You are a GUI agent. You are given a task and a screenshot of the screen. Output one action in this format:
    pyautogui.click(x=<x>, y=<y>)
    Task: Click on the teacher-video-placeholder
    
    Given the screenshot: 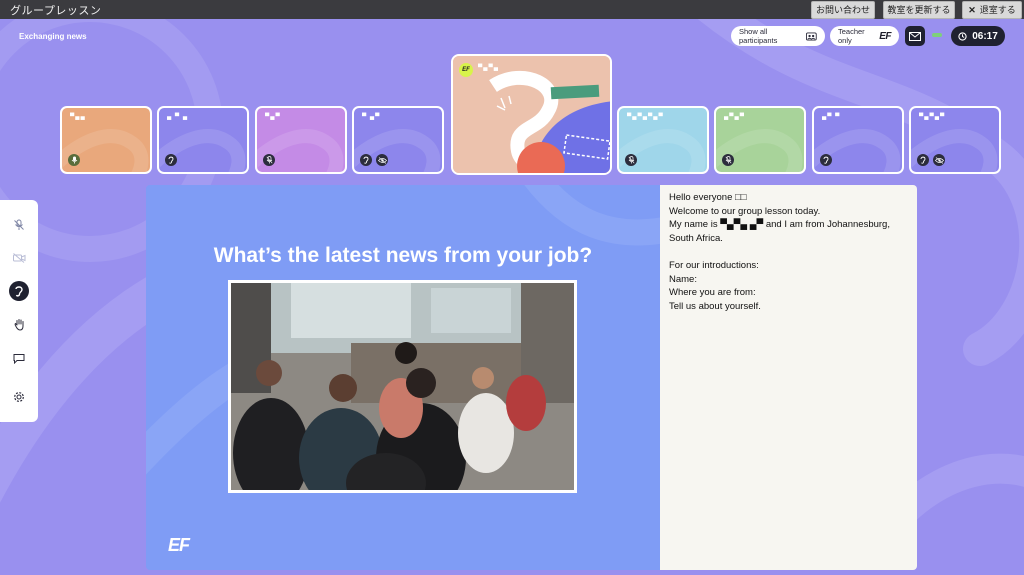 What is the action you would take?
    pyautogui.click(x=531, y=114)
    